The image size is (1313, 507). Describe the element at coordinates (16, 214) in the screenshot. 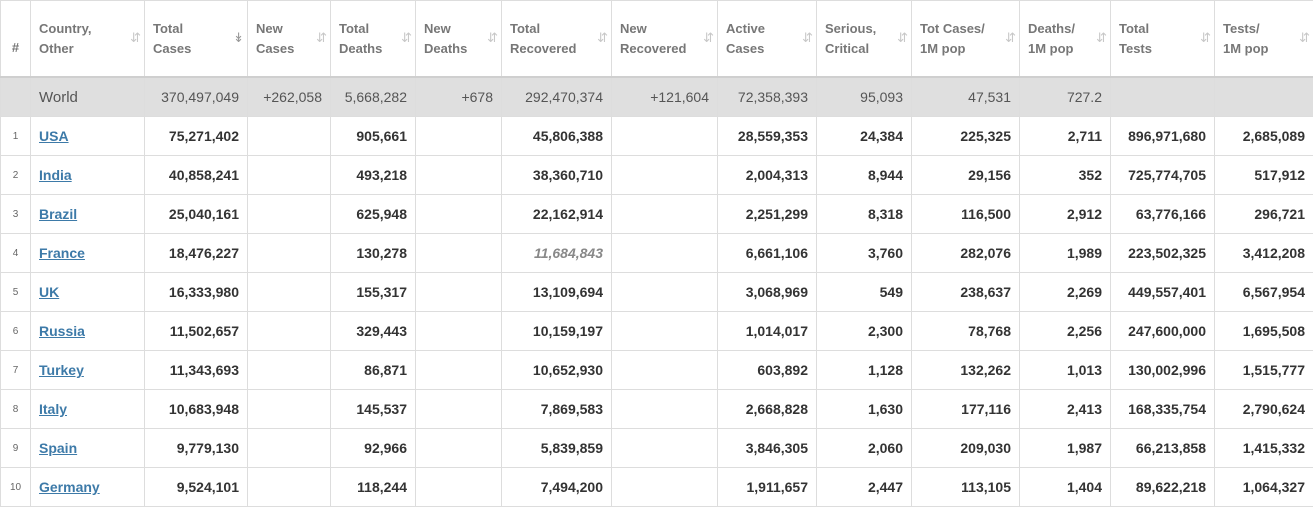

I see `rank-cell: 3` at that location.